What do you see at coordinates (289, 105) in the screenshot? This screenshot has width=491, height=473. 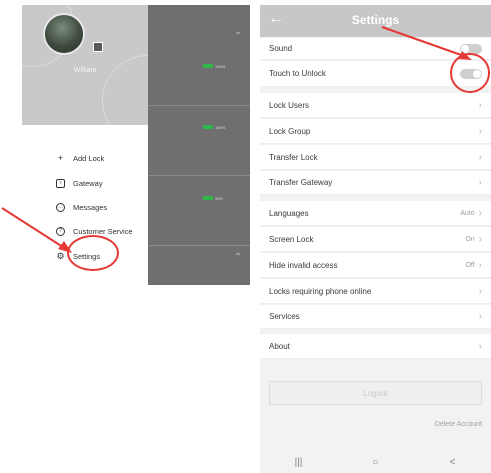 I see `setting-label: Lock Users` at bounding box center [289, 105].